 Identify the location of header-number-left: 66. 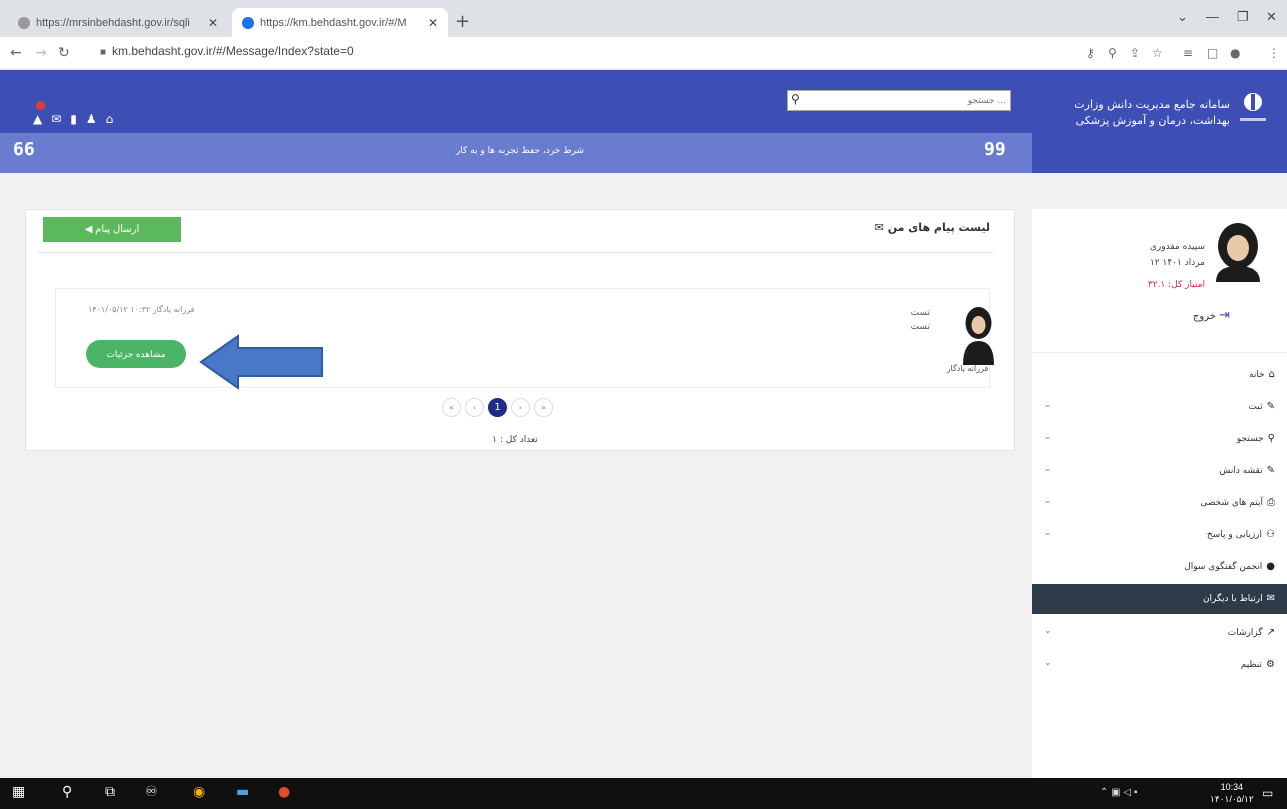
(24, 149).